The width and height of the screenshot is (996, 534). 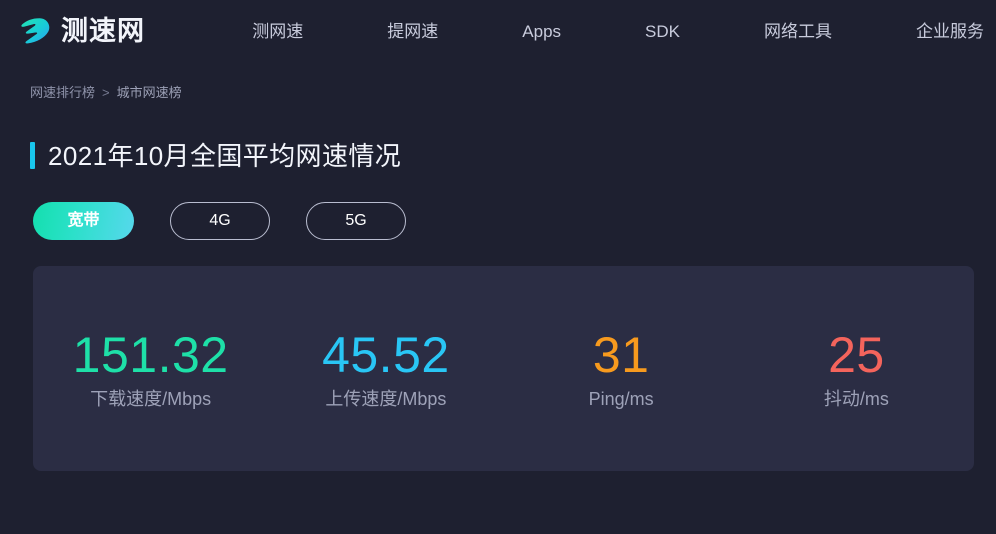 I want to click on nav-item-enterprise-service: 企业服务, so click(x=950, y=31).